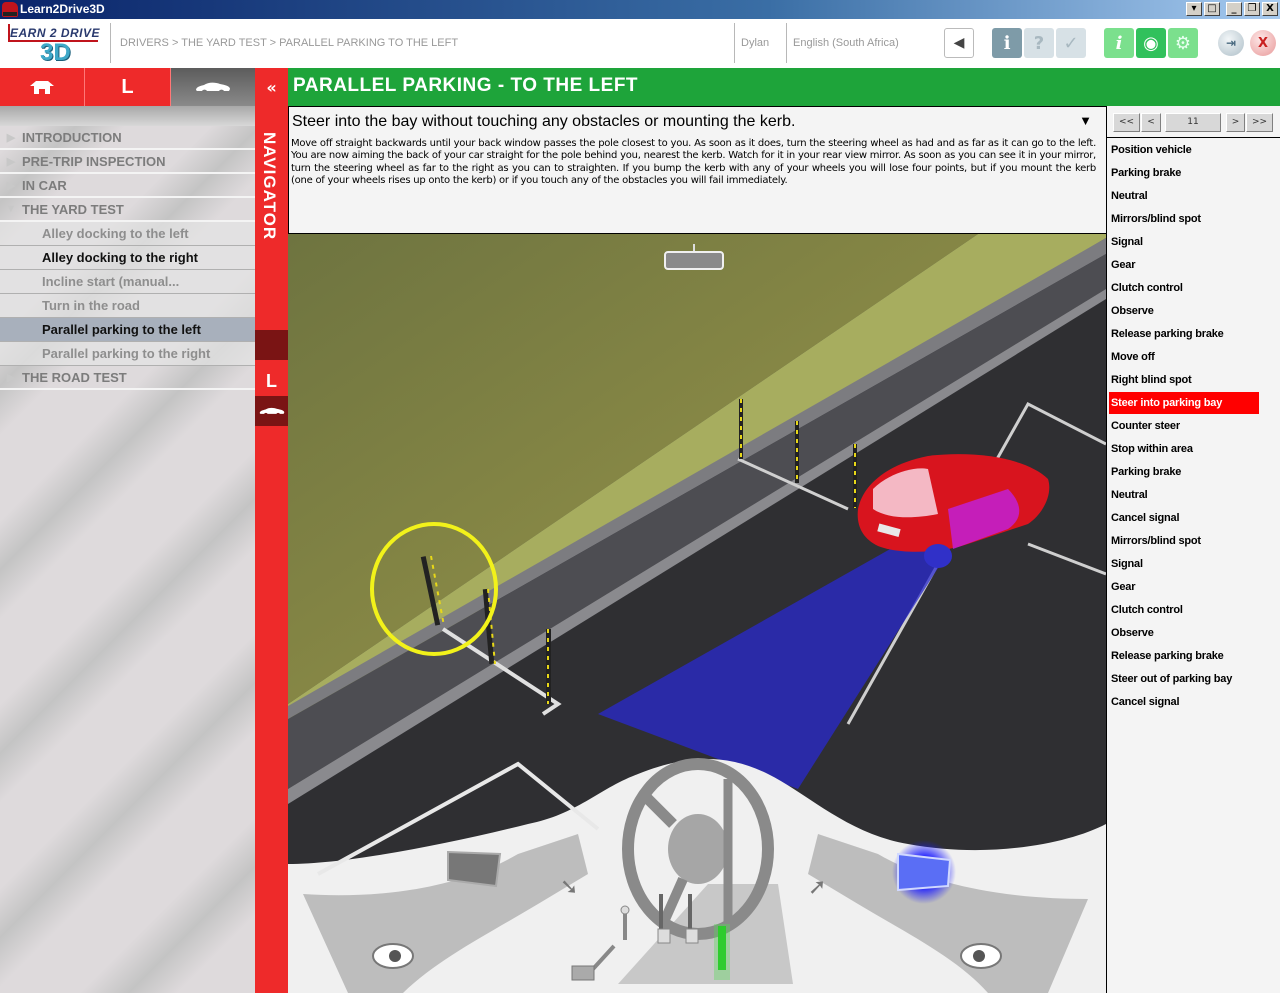 This screenshot has height=993, width=1280. I want to click on guide-icon: ℹ, so click(1007, 43).